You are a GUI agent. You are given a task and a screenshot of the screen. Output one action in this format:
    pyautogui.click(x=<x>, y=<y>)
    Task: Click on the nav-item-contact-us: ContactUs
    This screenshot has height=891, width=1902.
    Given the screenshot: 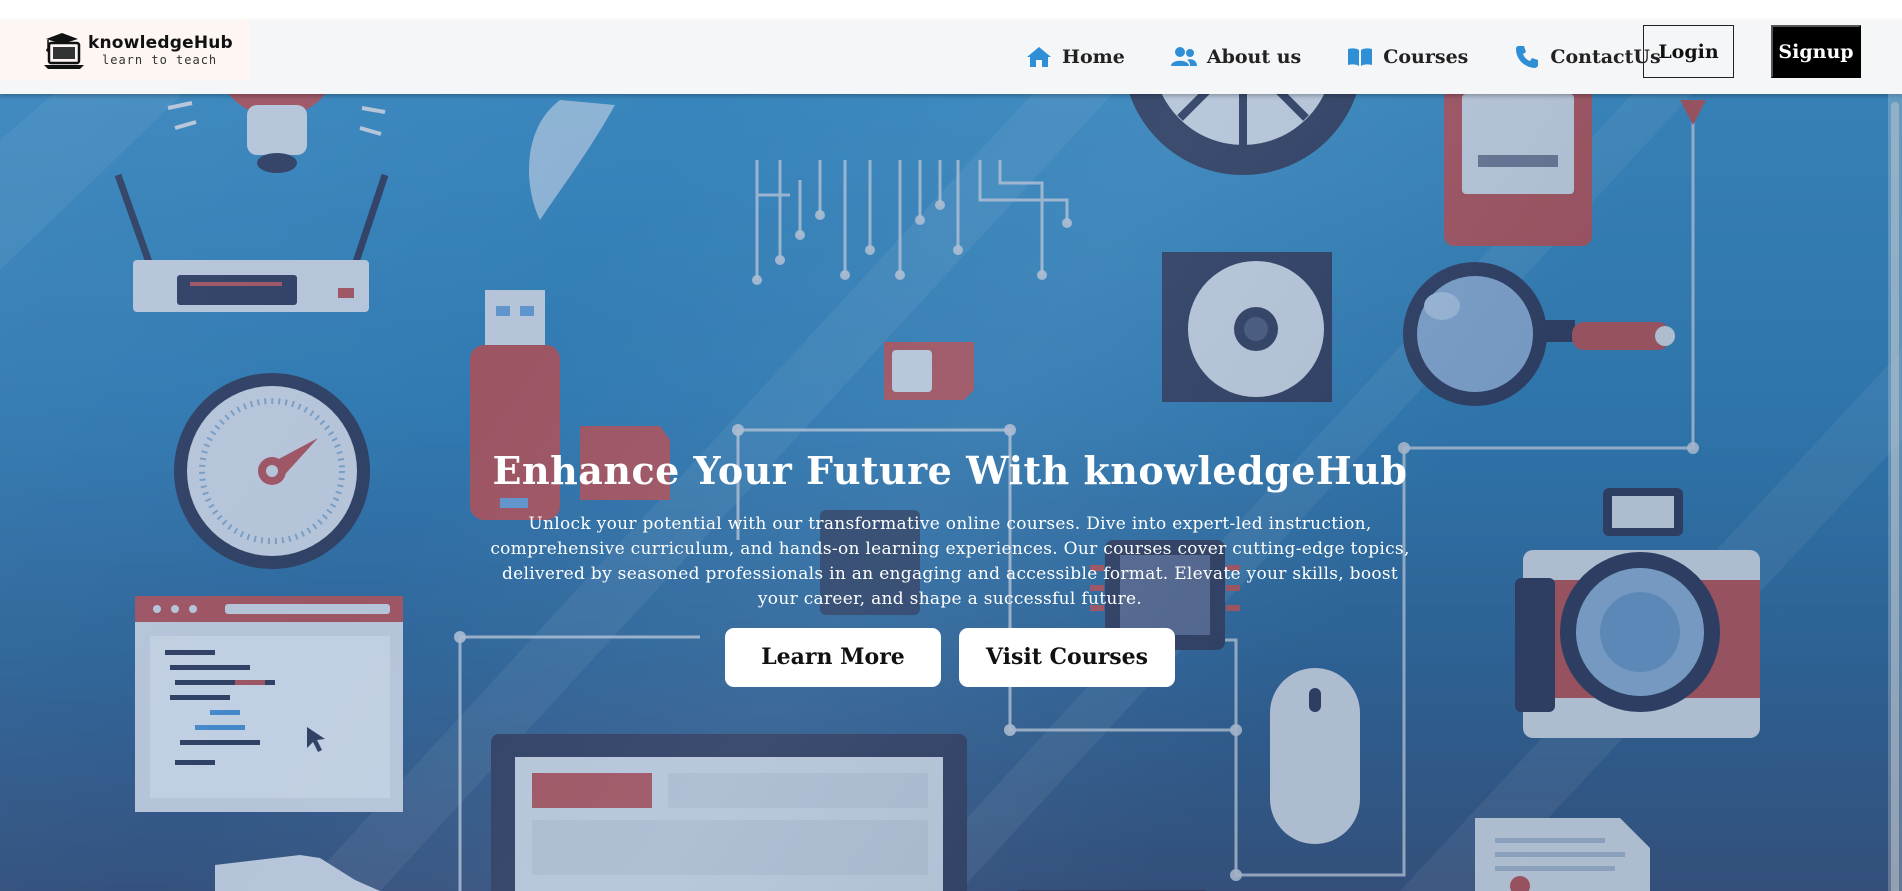 What is the action you would take?
    pyautogui.click(x=1587, y=57)
    